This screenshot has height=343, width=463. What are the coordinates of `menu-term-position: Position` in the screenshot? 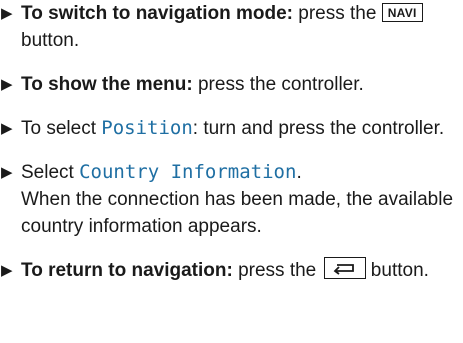 It's located at (147, 128).